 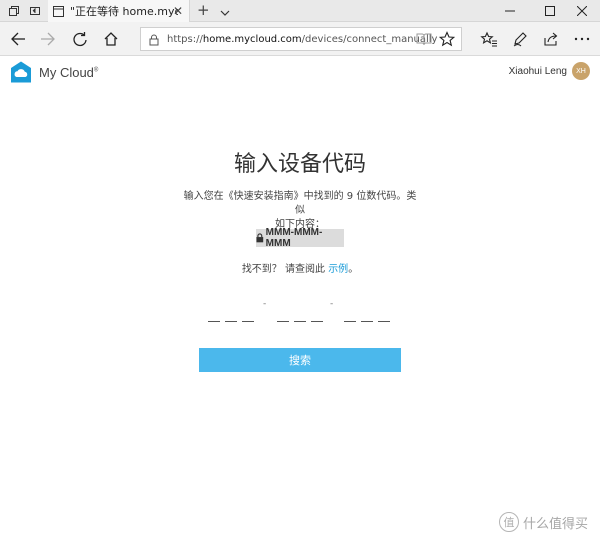 I want to click on user-name: Xiaohui Leng, so click(x=538, y=71).